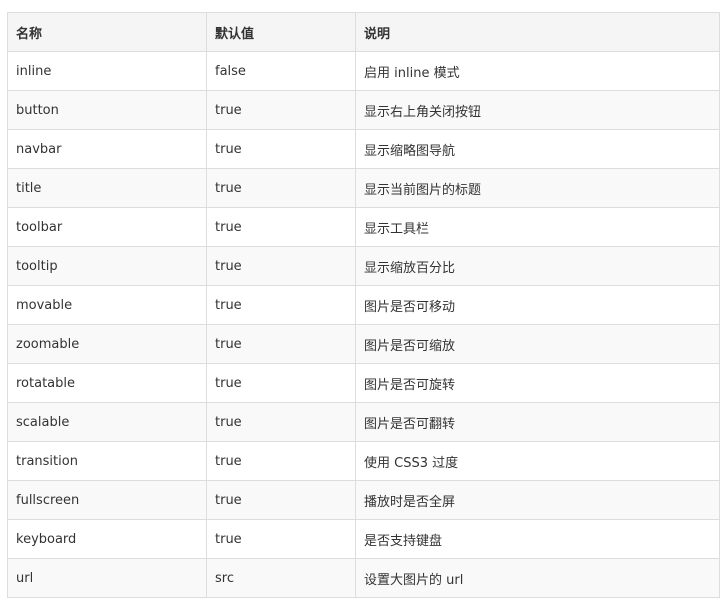 The width and height of the screenshot is (727, 605). I want to click on cell-name: transition, so click(107, 461).